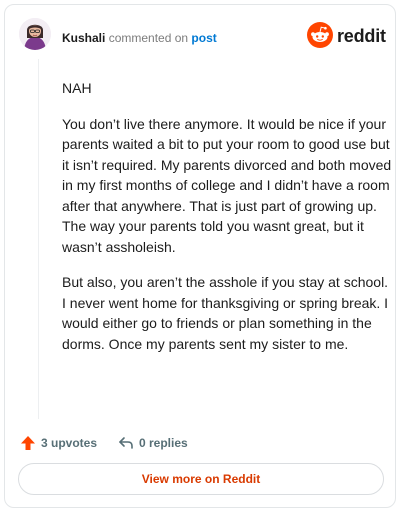 The width and height of the screenshot is (400, 512). I want to click on arrow-up-icon, so click(28, 443).